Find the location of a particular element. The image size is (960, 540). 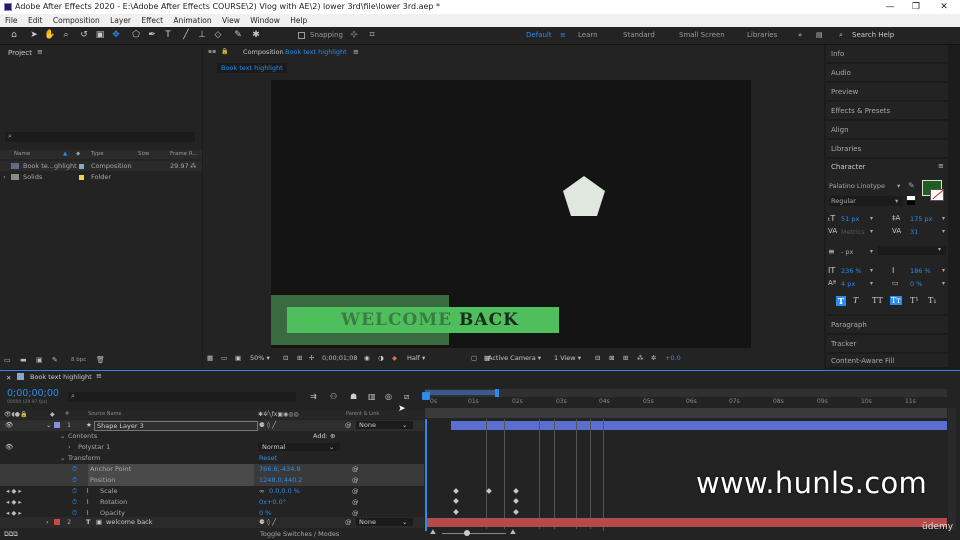

fit-icon: ⊡ is located at coordinates (285, 358).